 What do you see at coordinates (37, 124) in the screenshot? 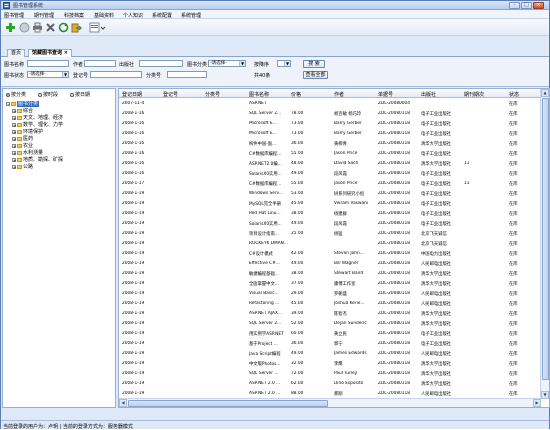
I see `tree-item: + 数学、理化、力学` at bounding box center [37, 124].